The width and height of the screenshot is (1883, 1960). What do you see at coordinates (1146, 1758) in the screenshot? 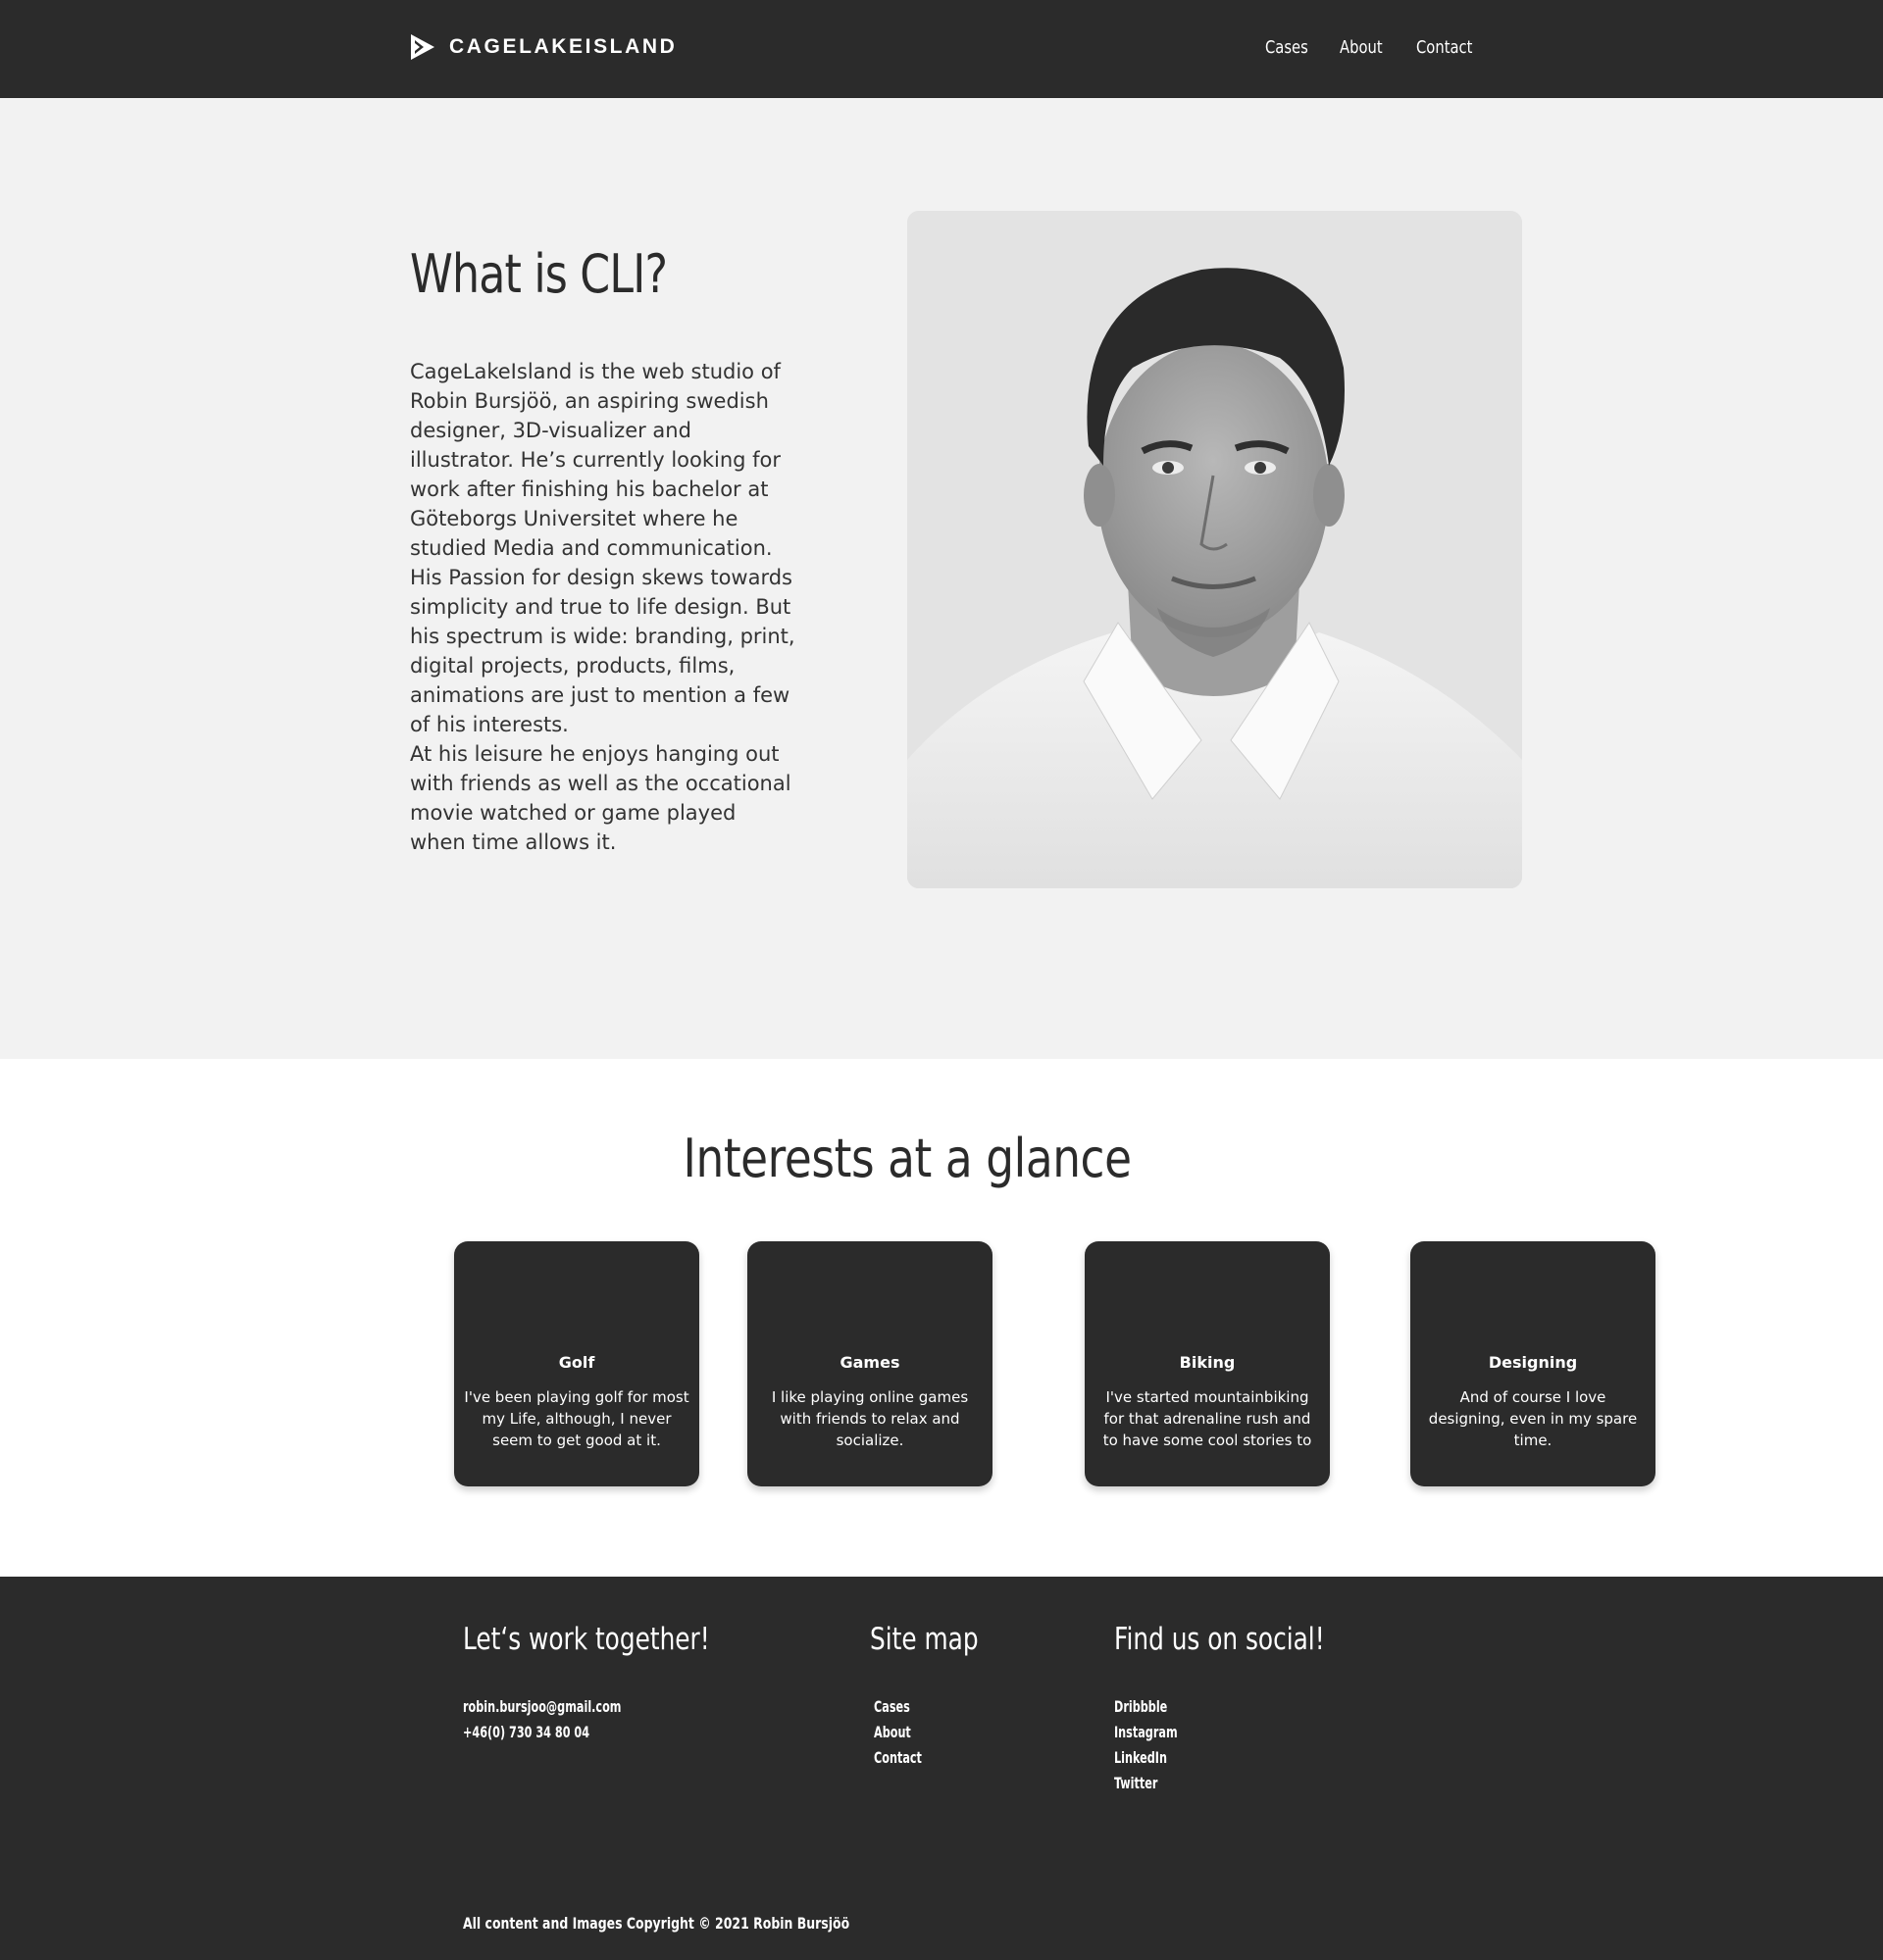
I see `linkedin-link: LinkedIn` at bounding box center [1146, 1758].